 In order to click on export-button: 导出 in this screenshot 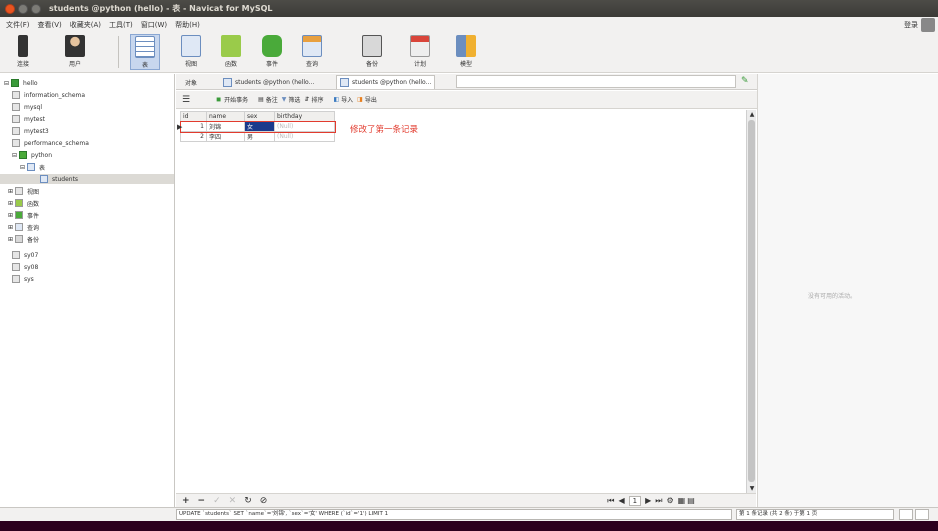, I will do `click(371, 99)`.